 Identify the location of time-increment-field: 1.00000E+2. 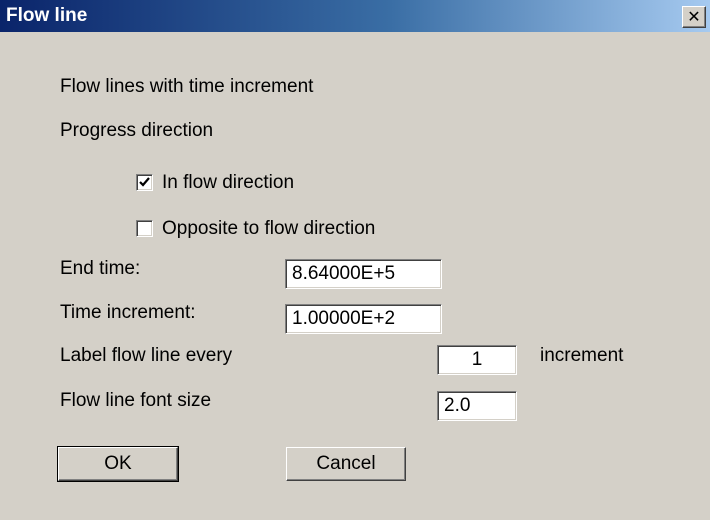
(363, 319).